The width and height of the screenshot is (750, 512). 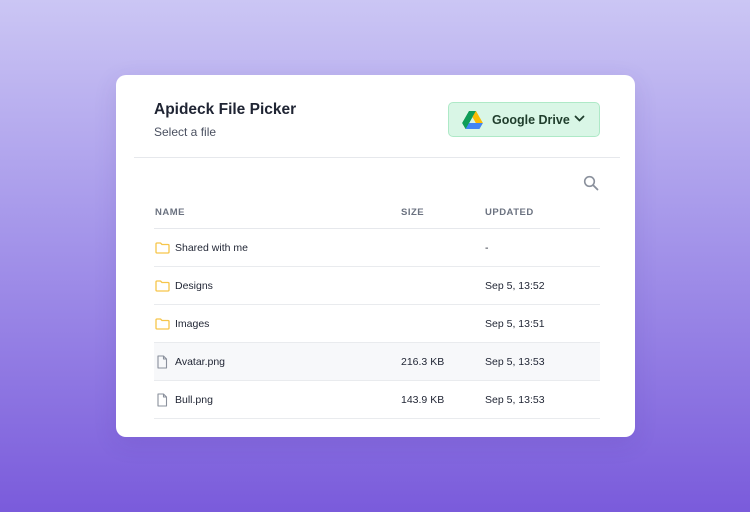 I want to click on table-header: NAME SIZE UPDATED, so click(x=377, y=213).